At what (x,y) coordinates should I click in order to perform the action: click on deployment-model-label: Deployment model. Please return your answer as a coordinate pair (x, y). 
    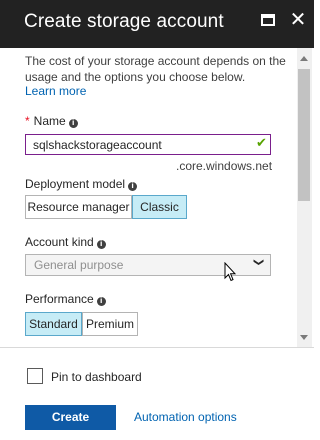
    Looking at the image, I should click on (75, 184).